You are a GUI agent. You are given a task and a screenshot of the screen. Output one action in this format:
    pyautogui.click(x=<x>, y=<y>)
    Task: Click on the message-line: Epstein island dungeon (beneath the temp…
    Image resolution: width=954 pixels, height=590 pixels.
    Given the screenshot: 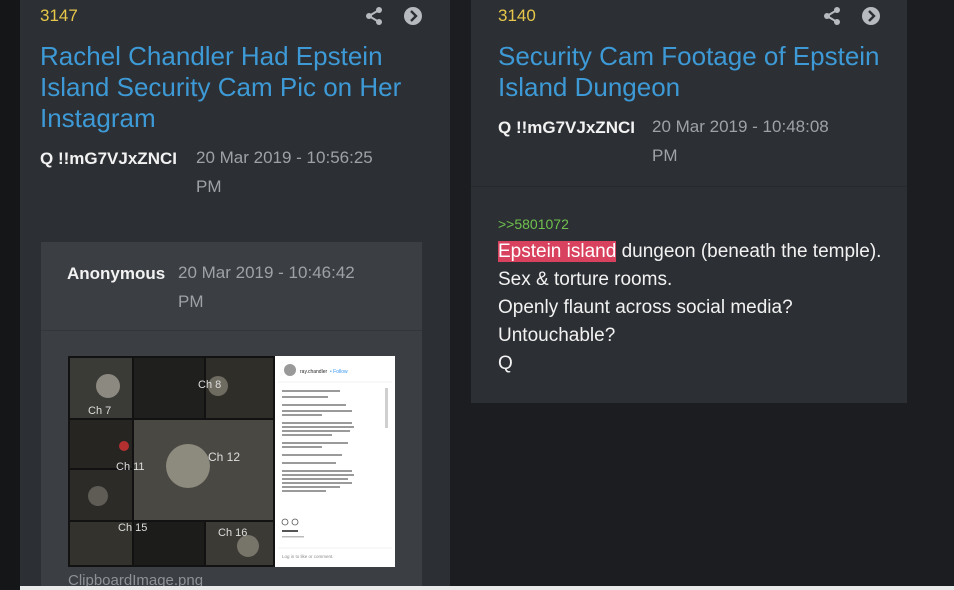 What is the action you would take?
    pyautogui.click(x=689, y=252)
    